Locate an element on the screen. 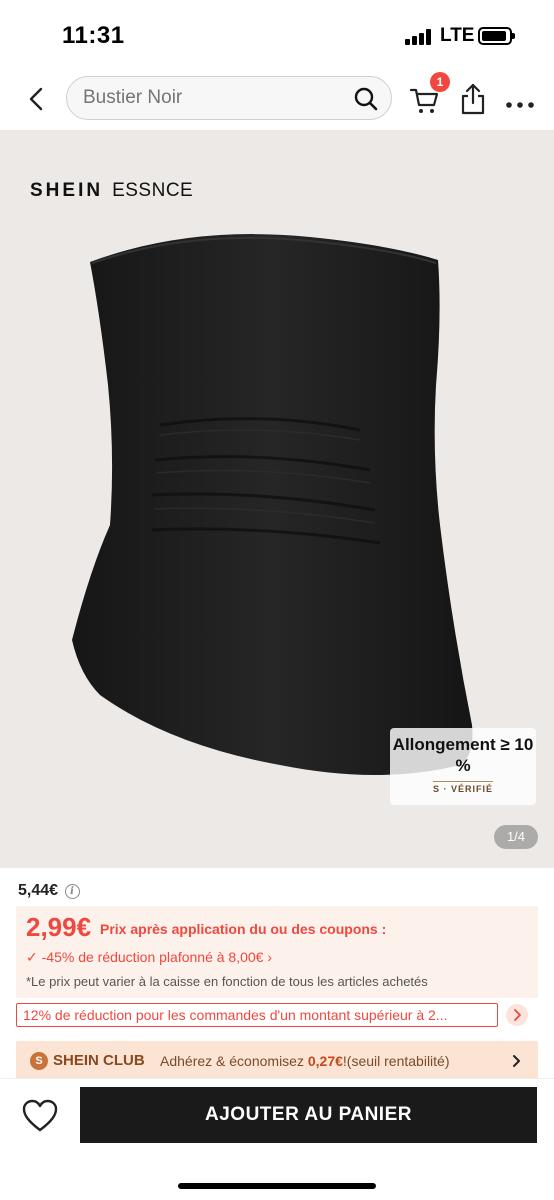 This screenshot has height=1200, width=554. search-input is located at coordinates (213, 98).